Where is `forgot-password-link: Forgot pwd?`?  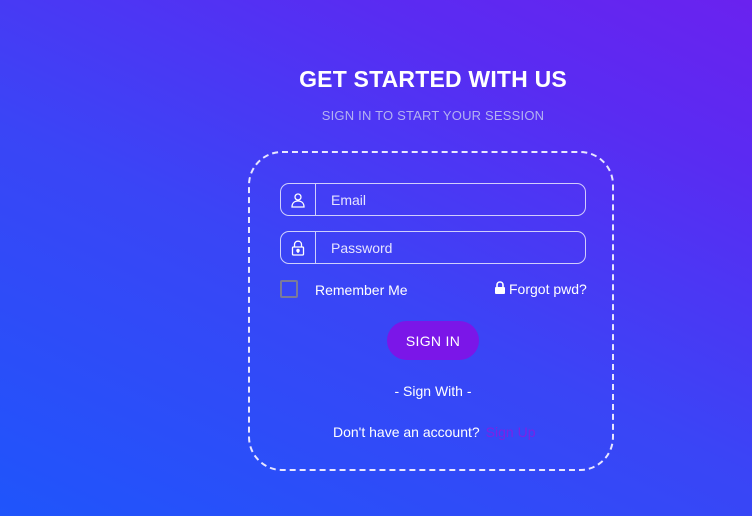 forgot-password-link: Forgot pwd? is located at coordinates (540, 289).